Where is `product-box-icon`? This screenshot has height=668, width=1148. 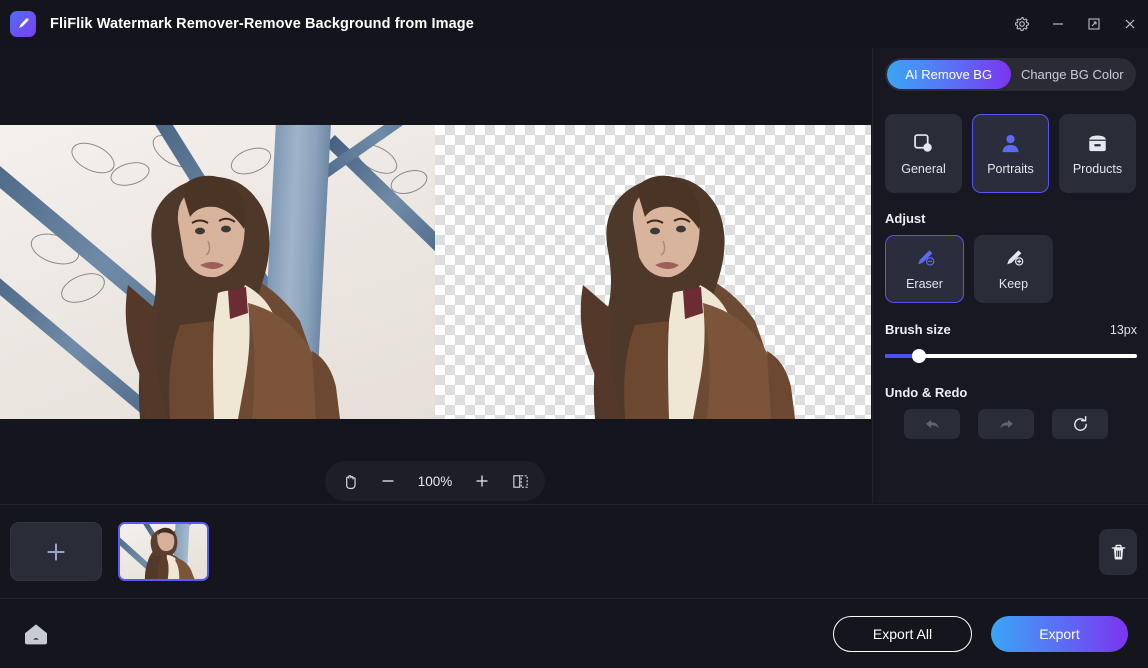 product-box-icon is located at coordinates (1097, 143).